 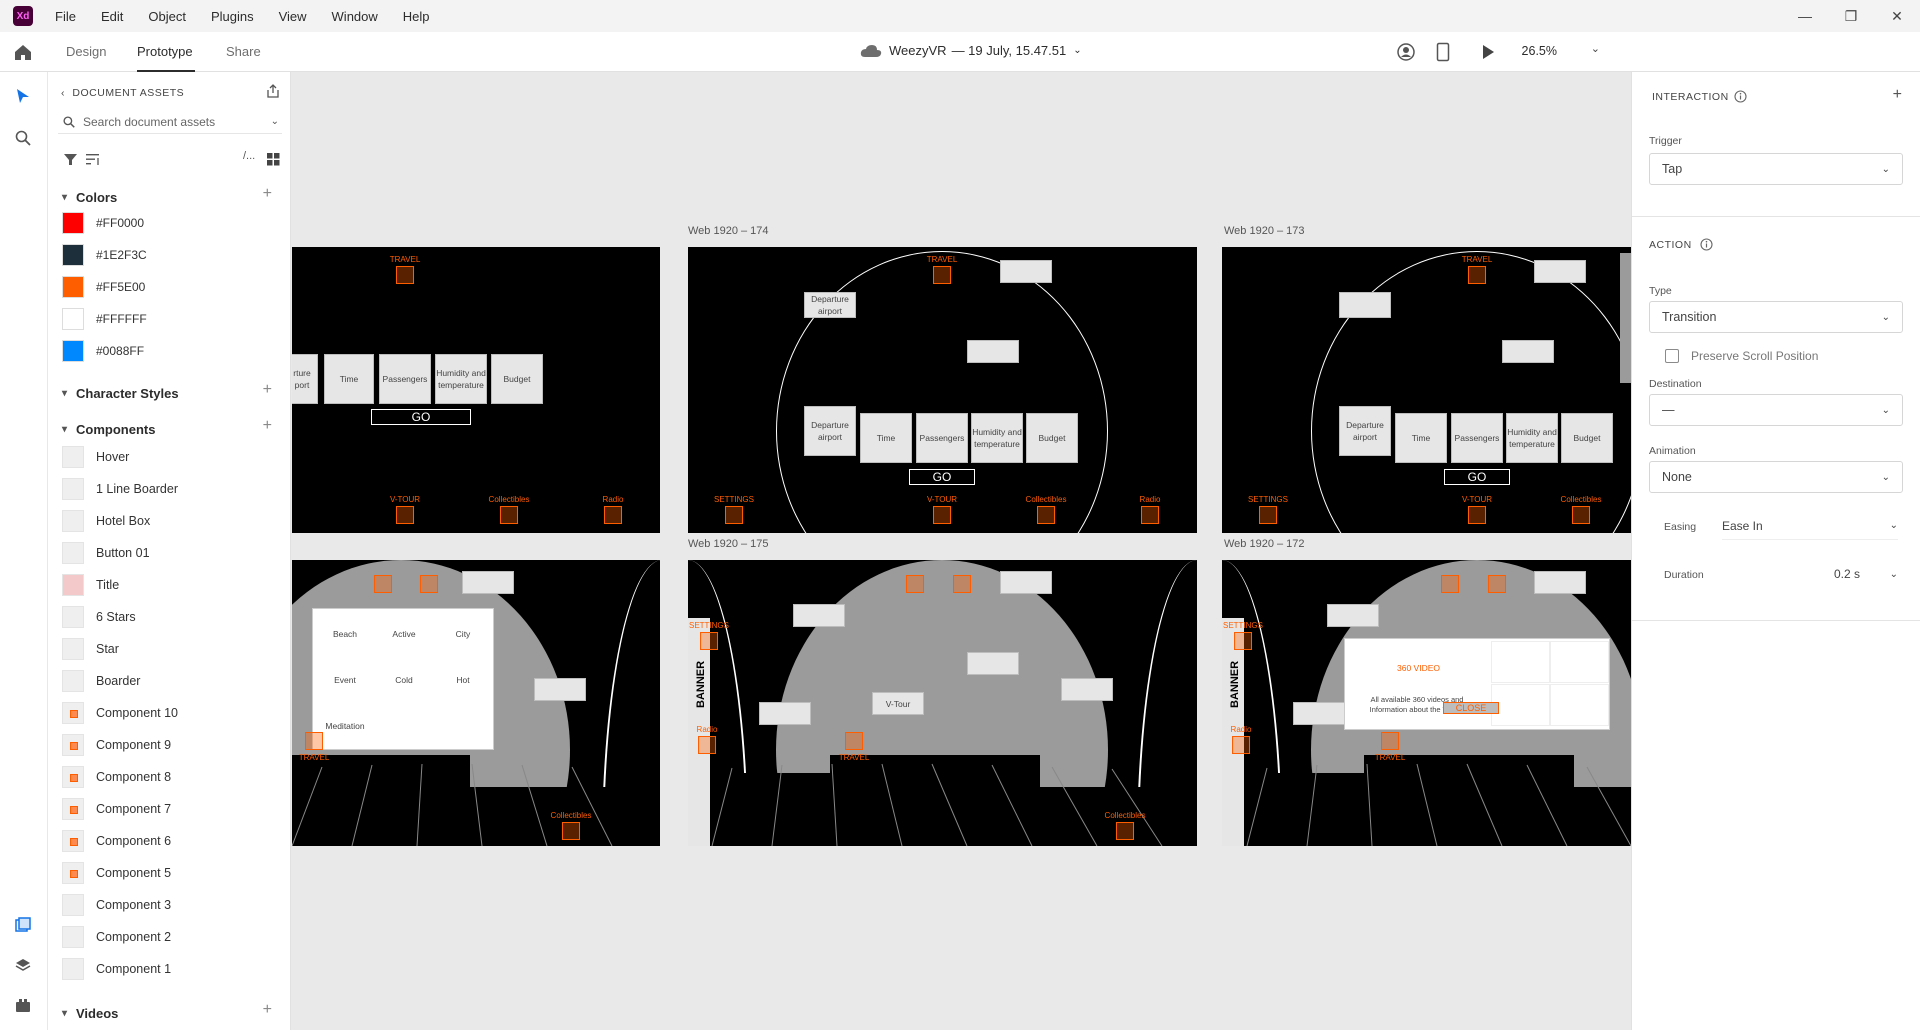 I want to click on tab-design: Design, so click(x=86, y=51).